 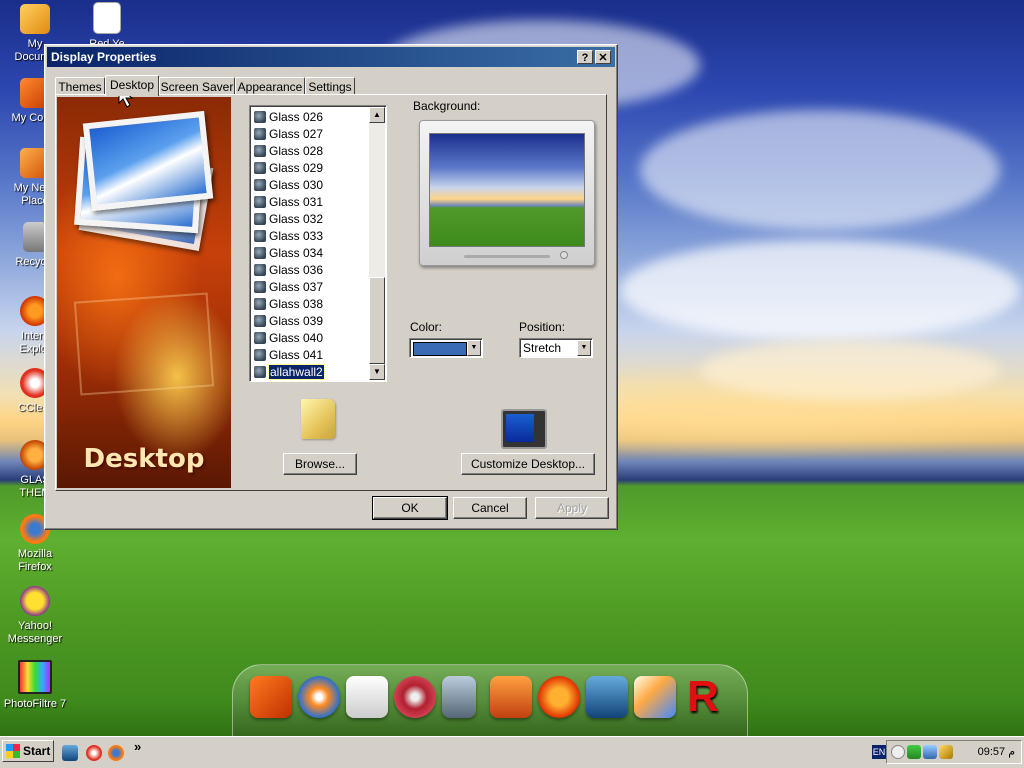 What do you see at coordinates (132, 85) in the screenshot?
I see `tab-desktop: Desktop` at bounding box center [132, 85].